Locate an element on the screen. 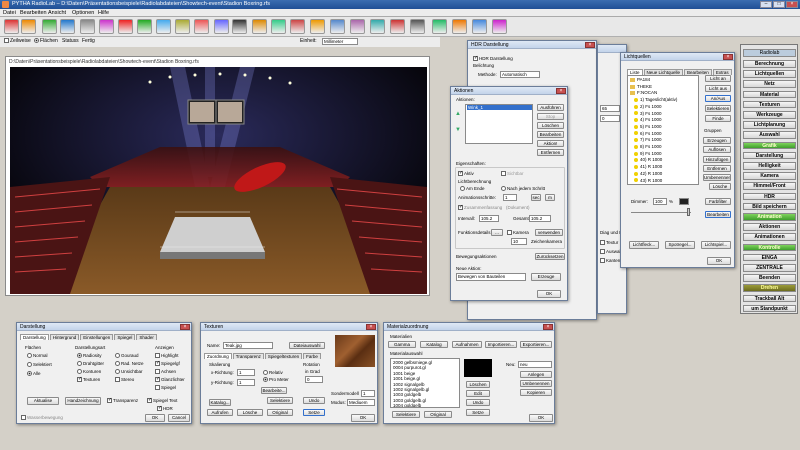  am-ende-radio: Am Ende is located at coordinates (472, 189).